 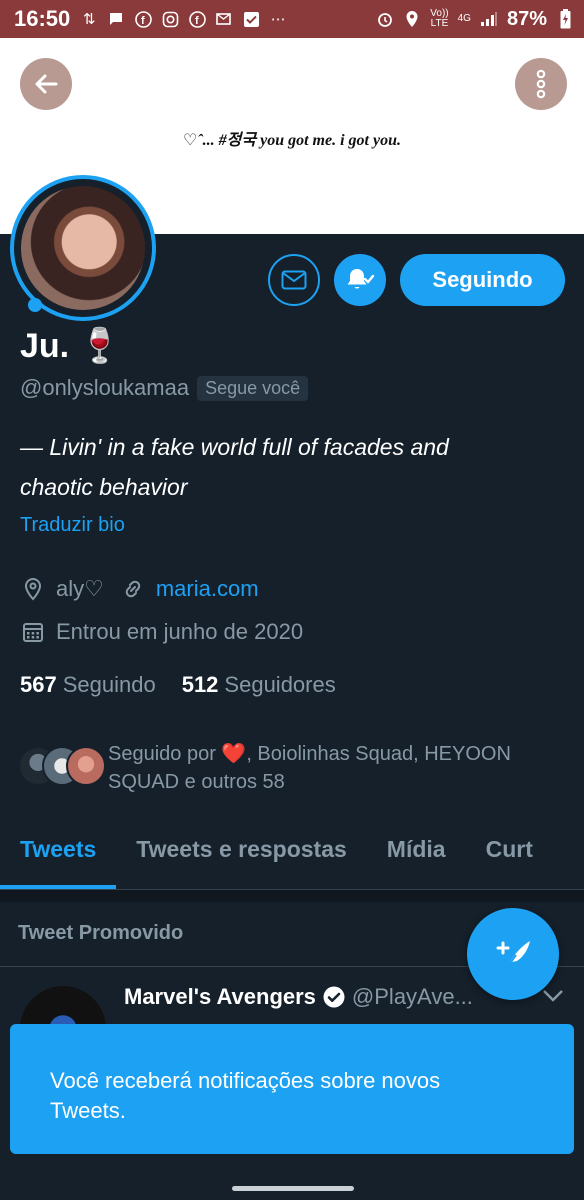 What do you see at coordinates (72, 525) in the screenshot?
I see `translate-bio-link: Traduzir bio` at bounding box center [72, 525].